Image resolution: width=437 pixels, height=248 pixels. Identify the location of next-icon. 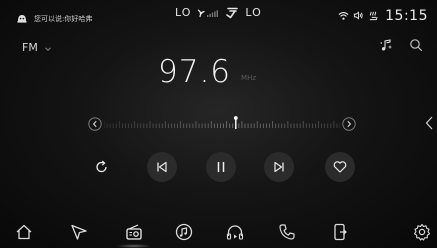
(279, 167).